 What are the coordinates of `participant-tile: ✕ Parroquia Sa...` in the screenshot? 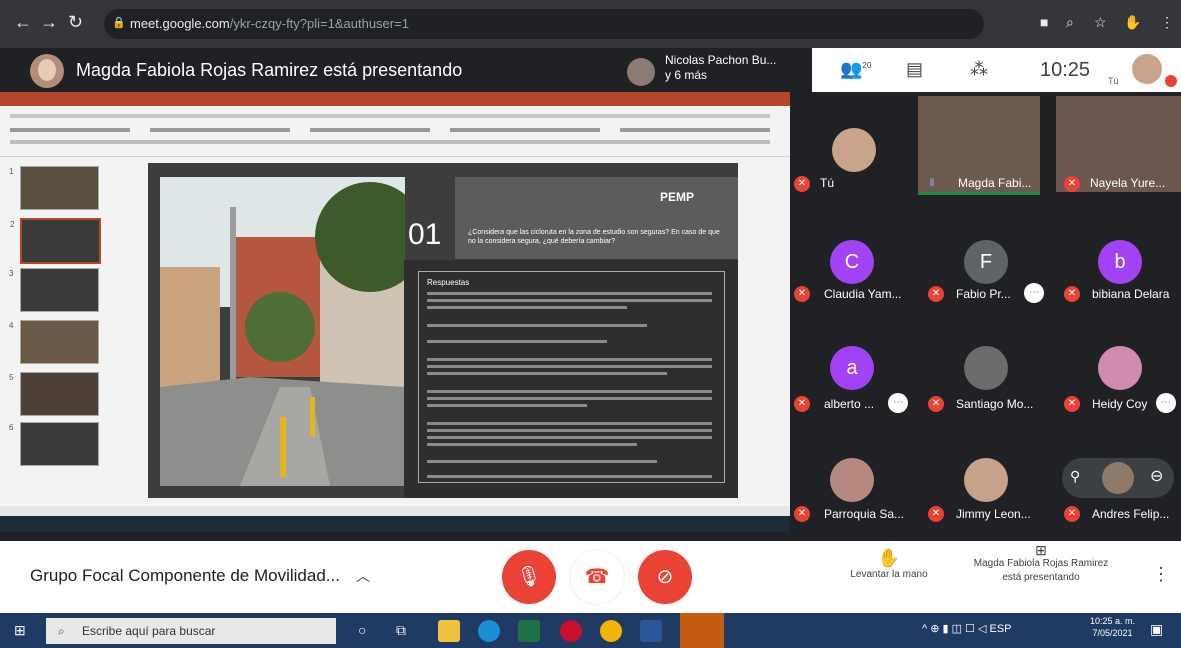 It's located at (853, 480).